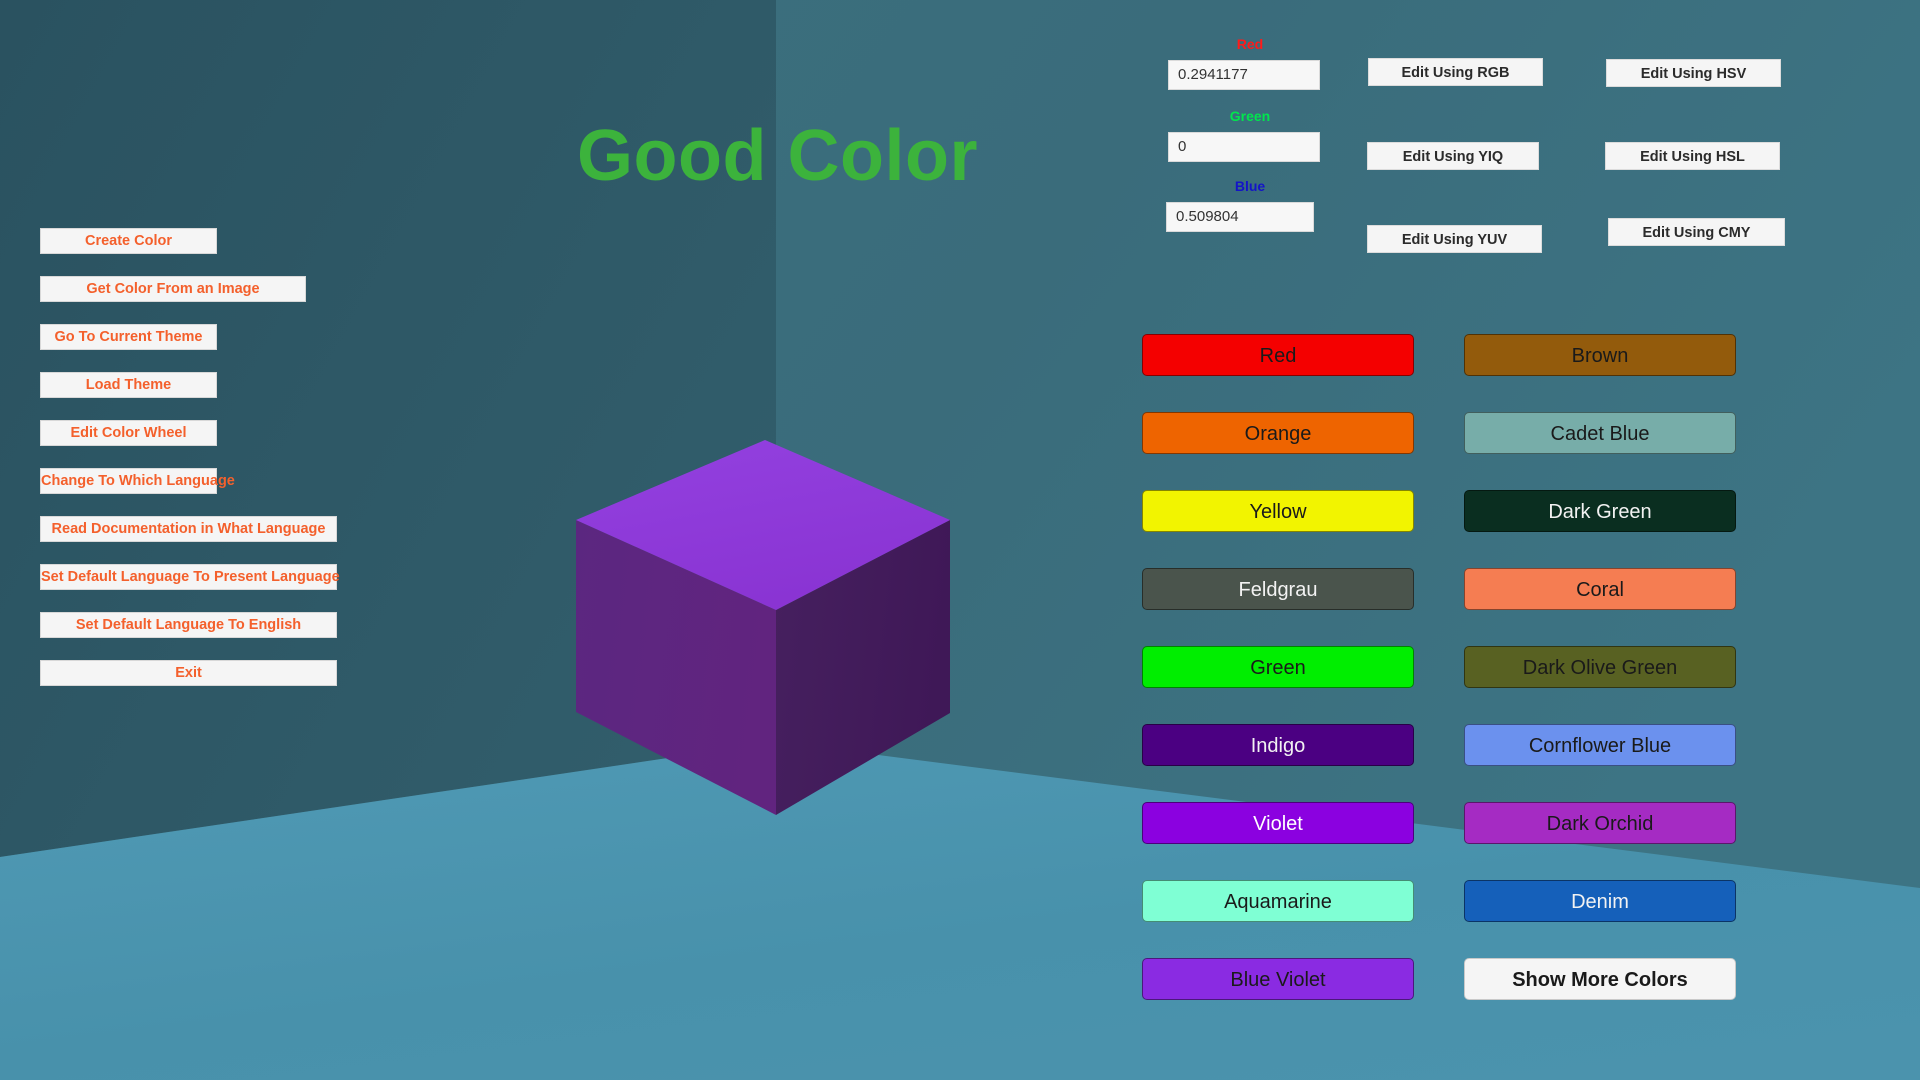  I want to click on menu-item-go-to-current-theme: Go To Current Theme, so click(128, 337).